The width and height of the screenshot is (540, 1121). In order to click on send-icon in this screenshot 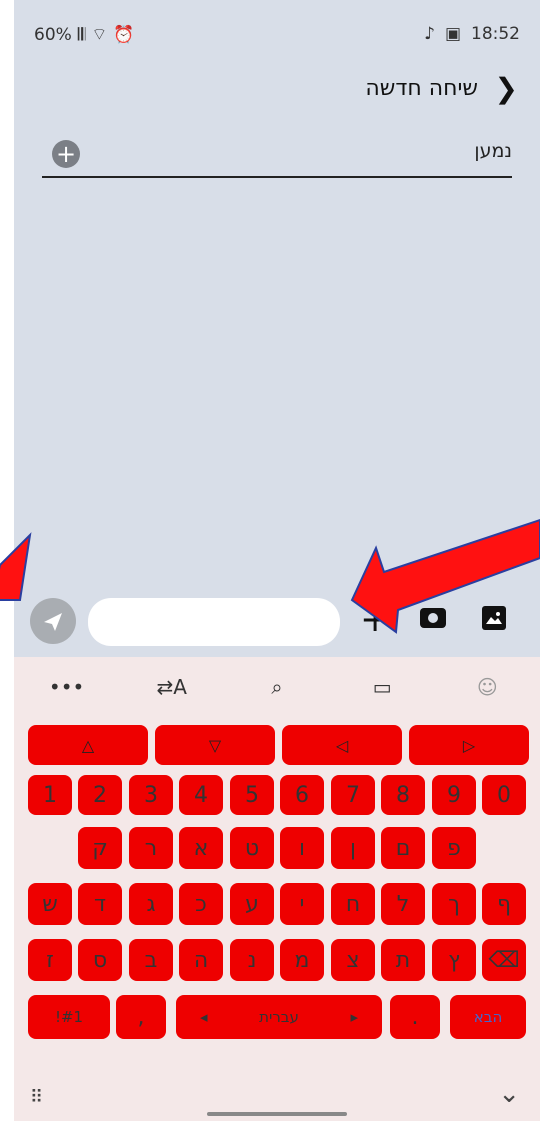, I will do `click(53, 622)`.